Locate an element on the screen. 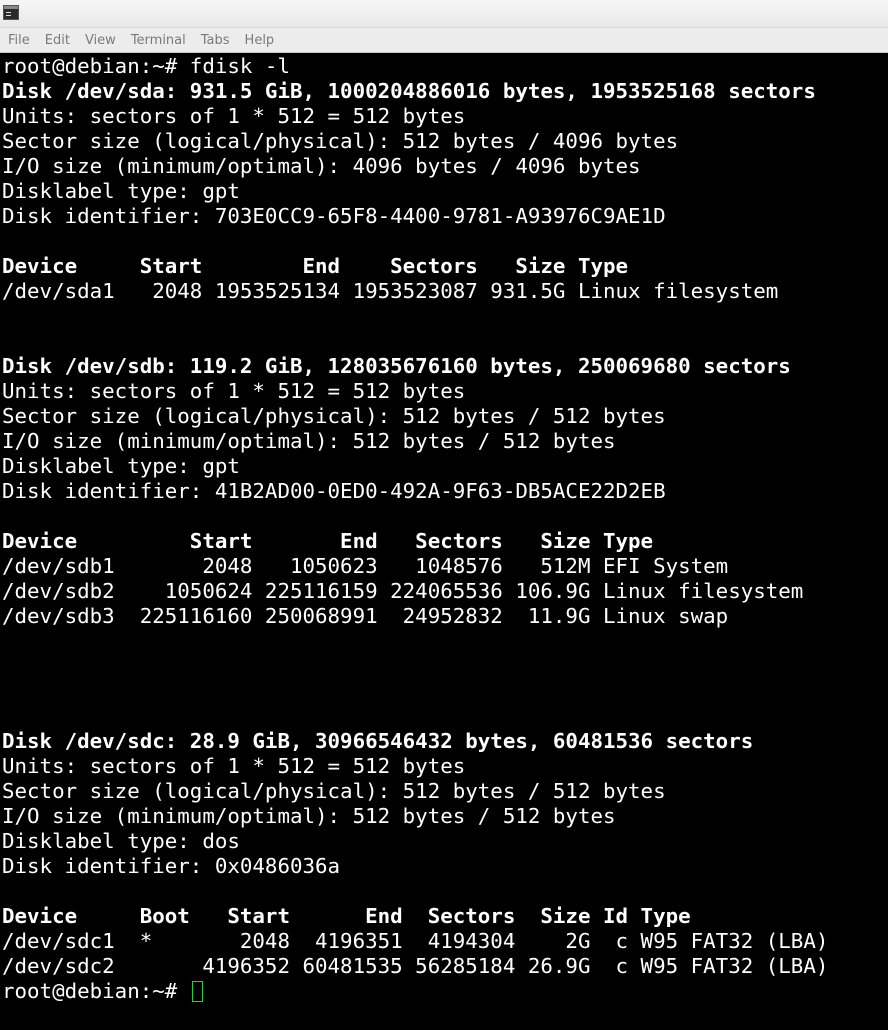  title-bar is located at coordinates (444, 14).